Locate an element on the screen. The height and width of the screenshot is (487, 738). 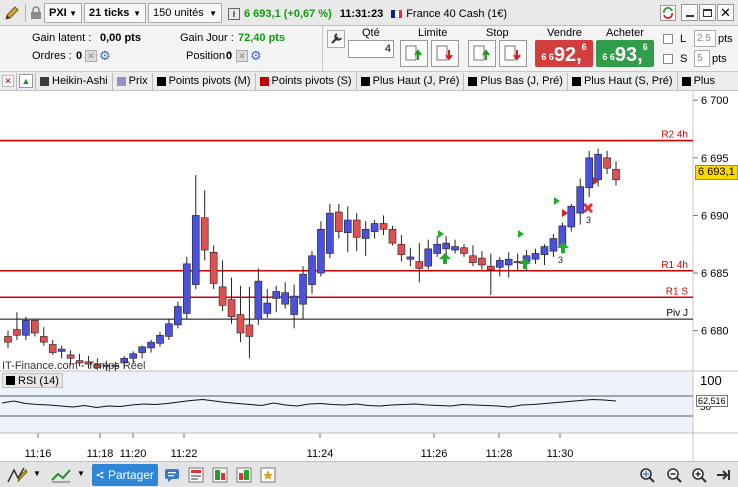
zoom-in-button is located at coordinates (699, 475).